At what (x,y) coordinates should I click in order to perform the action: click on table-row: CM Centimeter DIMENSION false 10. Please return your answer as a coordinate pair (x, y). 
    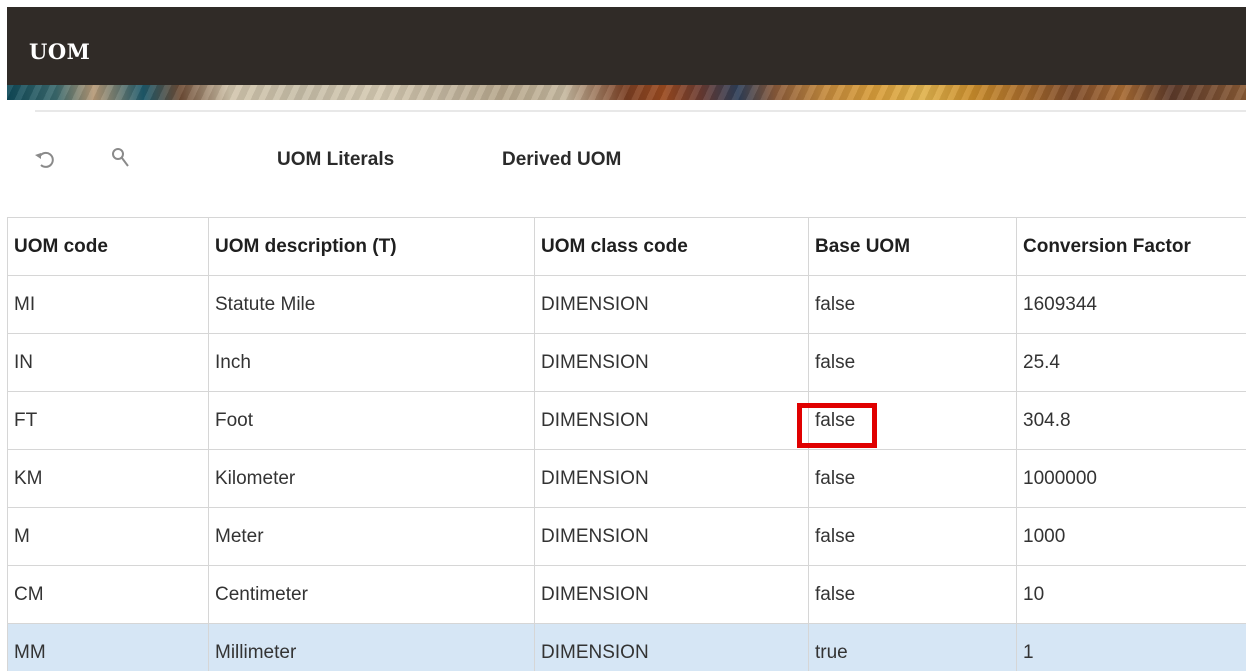
    Looking at the image, I should click on (626, 594).